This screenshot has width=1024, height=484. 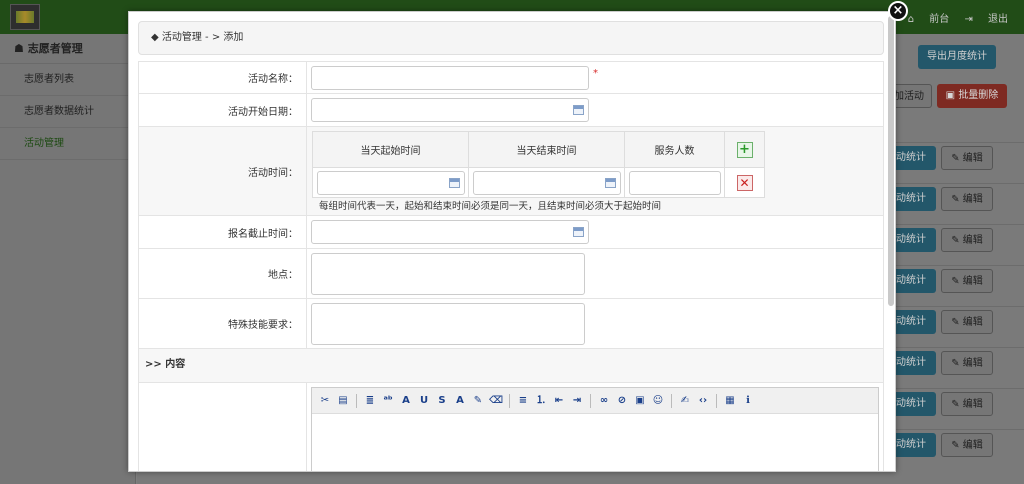 I want to click on highlight-icon: ✎, so click(x=478, y=401).